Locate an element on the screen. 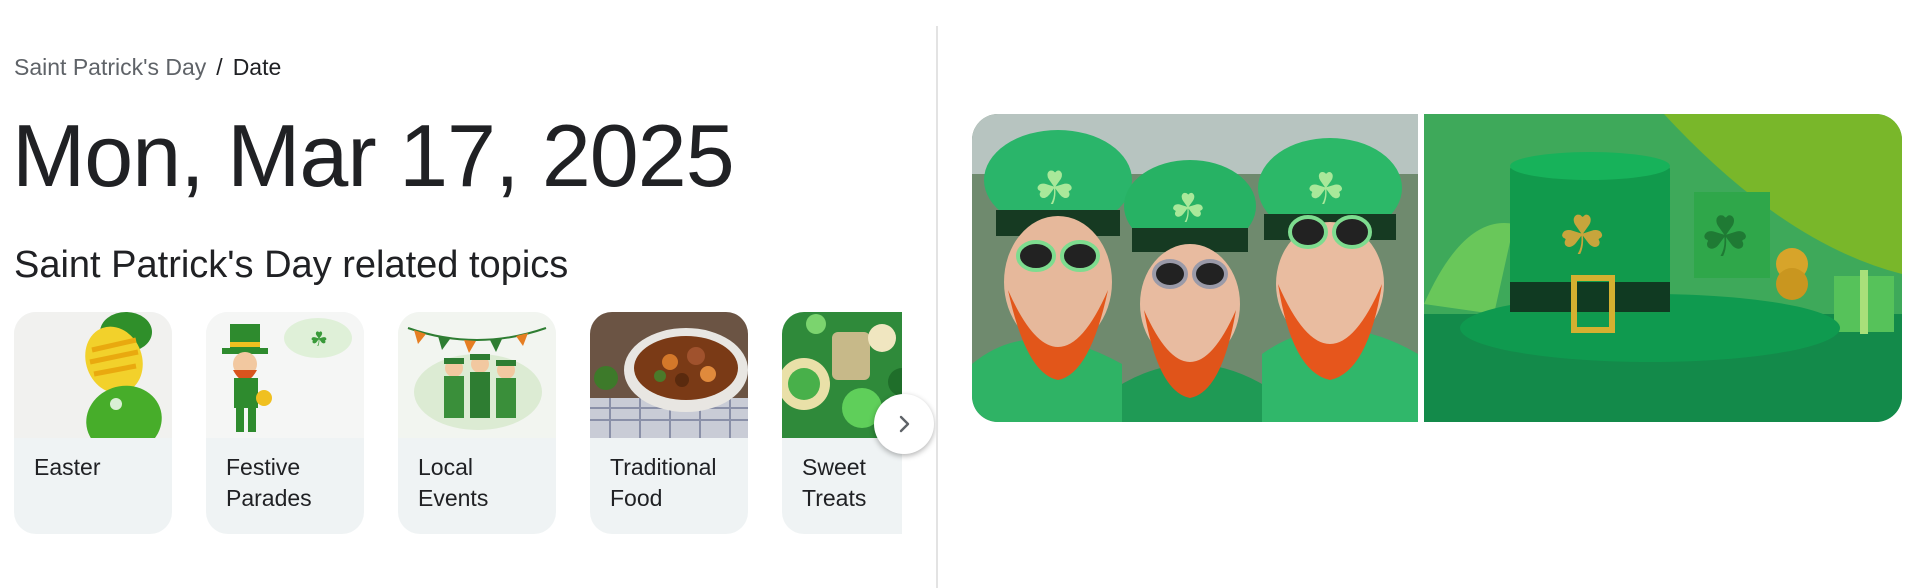 The height and width of the screenshot is (588, 1920). topic-card-label: Traditional Food is located at coordinates (663, 482).